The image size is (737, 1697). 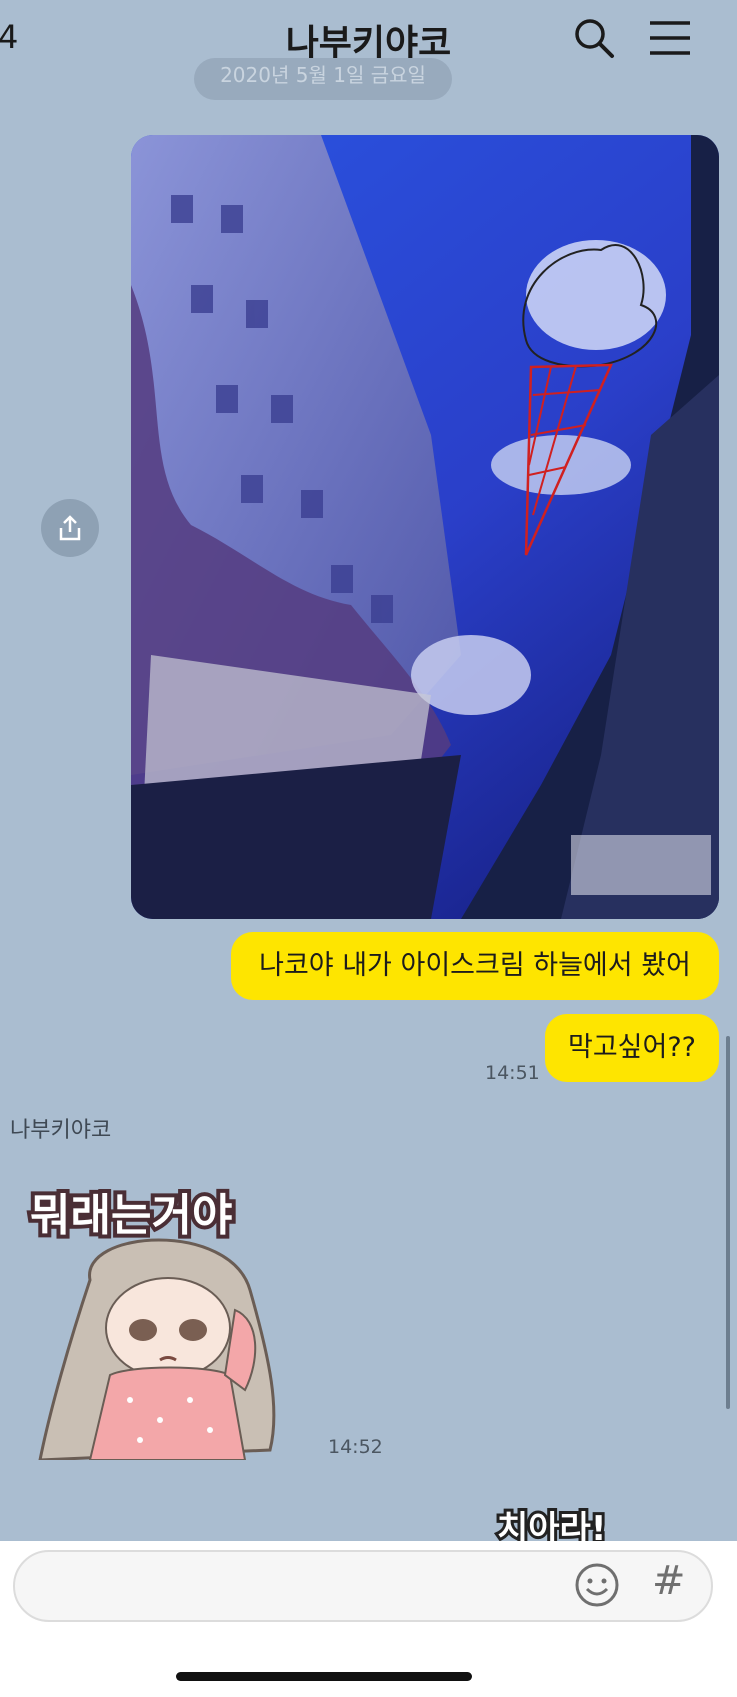 I want to click on hashtag-button: #, so click(x=669, y=1581).